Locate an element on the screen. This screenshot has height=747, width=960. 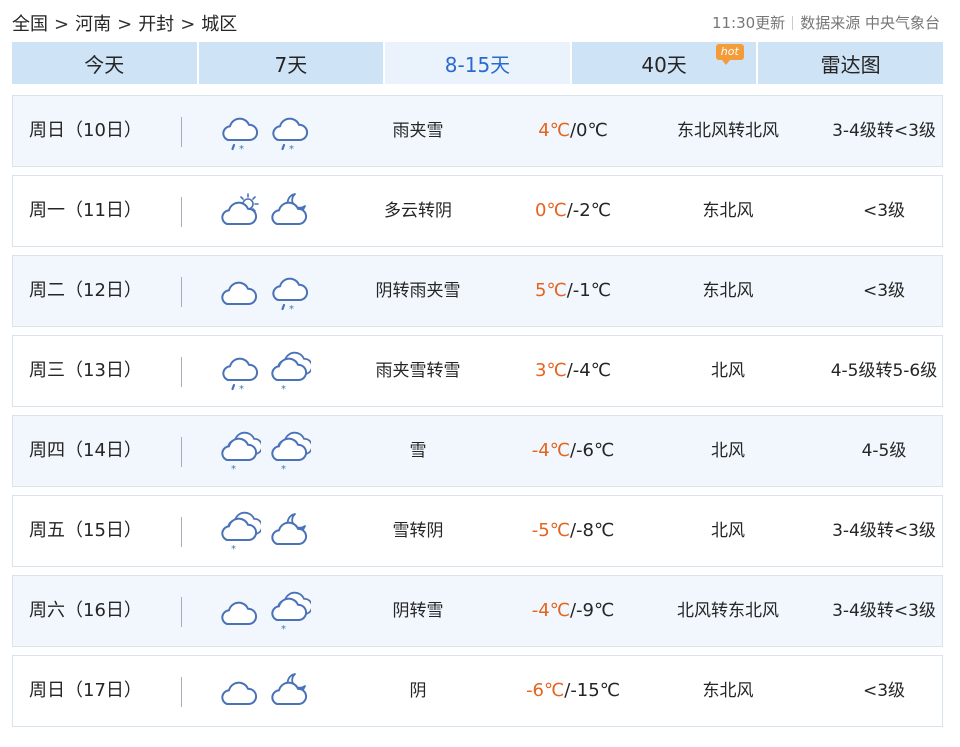
forecast-row: 周日（10日） * * 雨夹雪 4℃/0℃ 东北风转北风 3-4级转<3级 is located at coordinates (477, 131).